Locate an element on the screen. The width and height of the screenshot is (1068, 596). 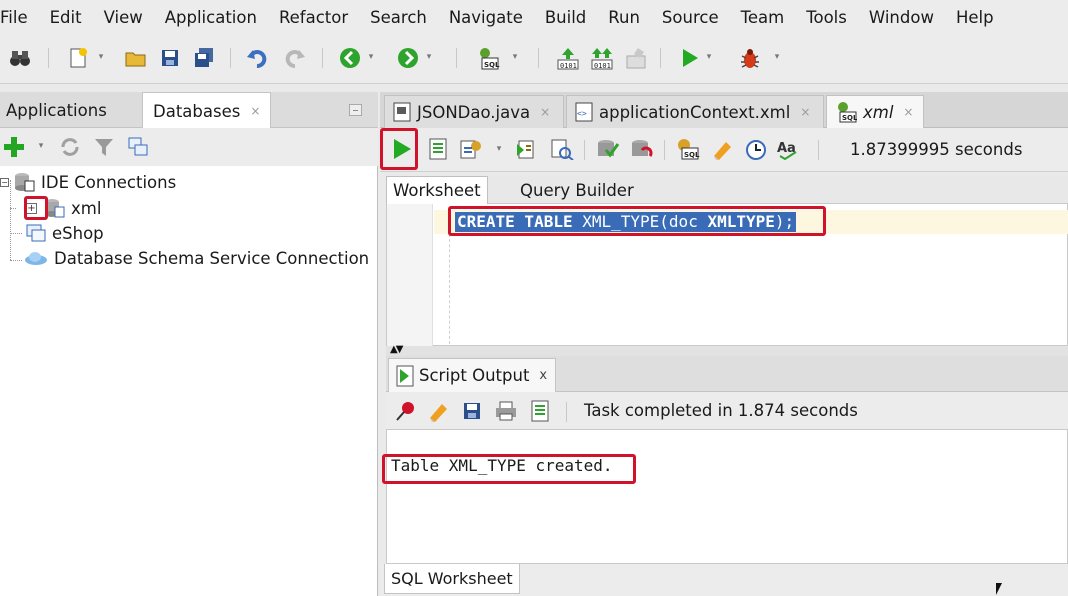
menu-build: Build is located at coordinates (565, 17).